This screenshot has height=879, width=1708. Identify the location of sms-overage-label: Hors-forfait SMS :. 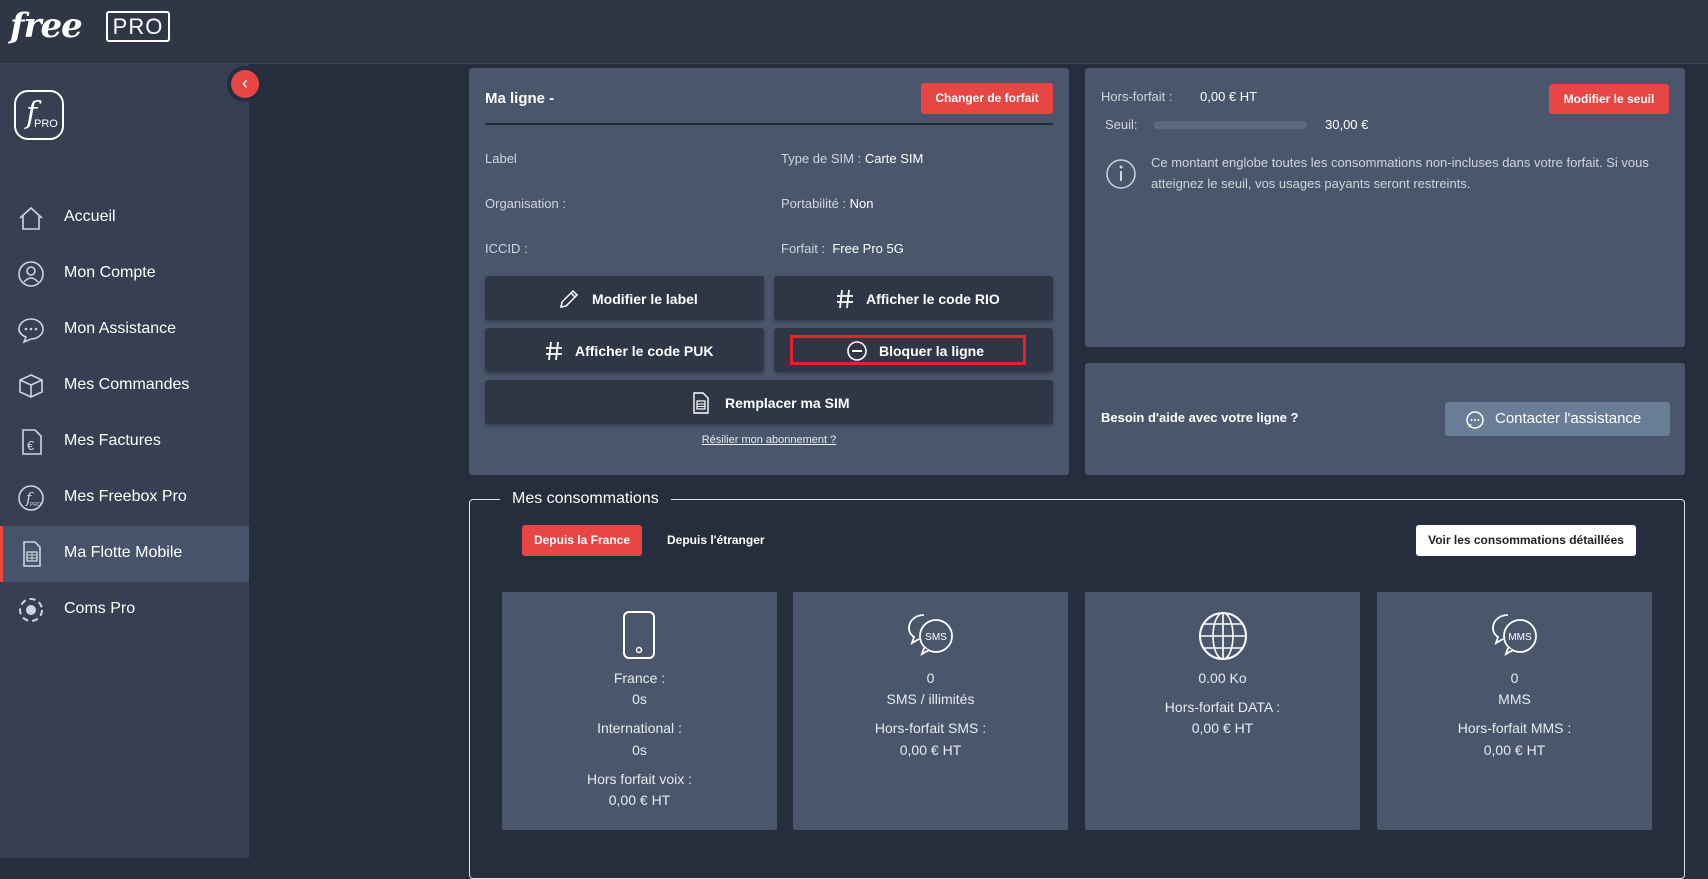
(930, 728).